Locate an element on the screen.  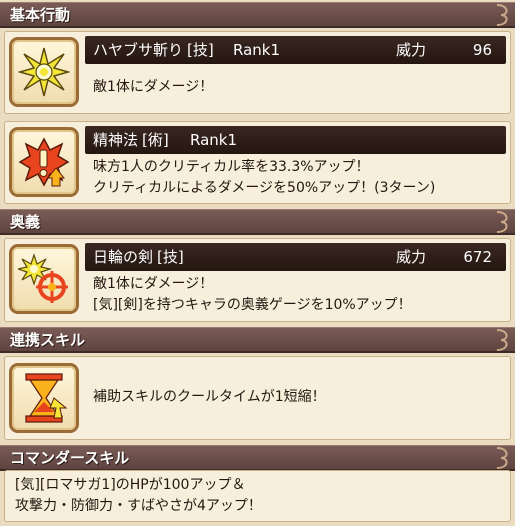
hourglass-icon is located at coordinates (46, 398).